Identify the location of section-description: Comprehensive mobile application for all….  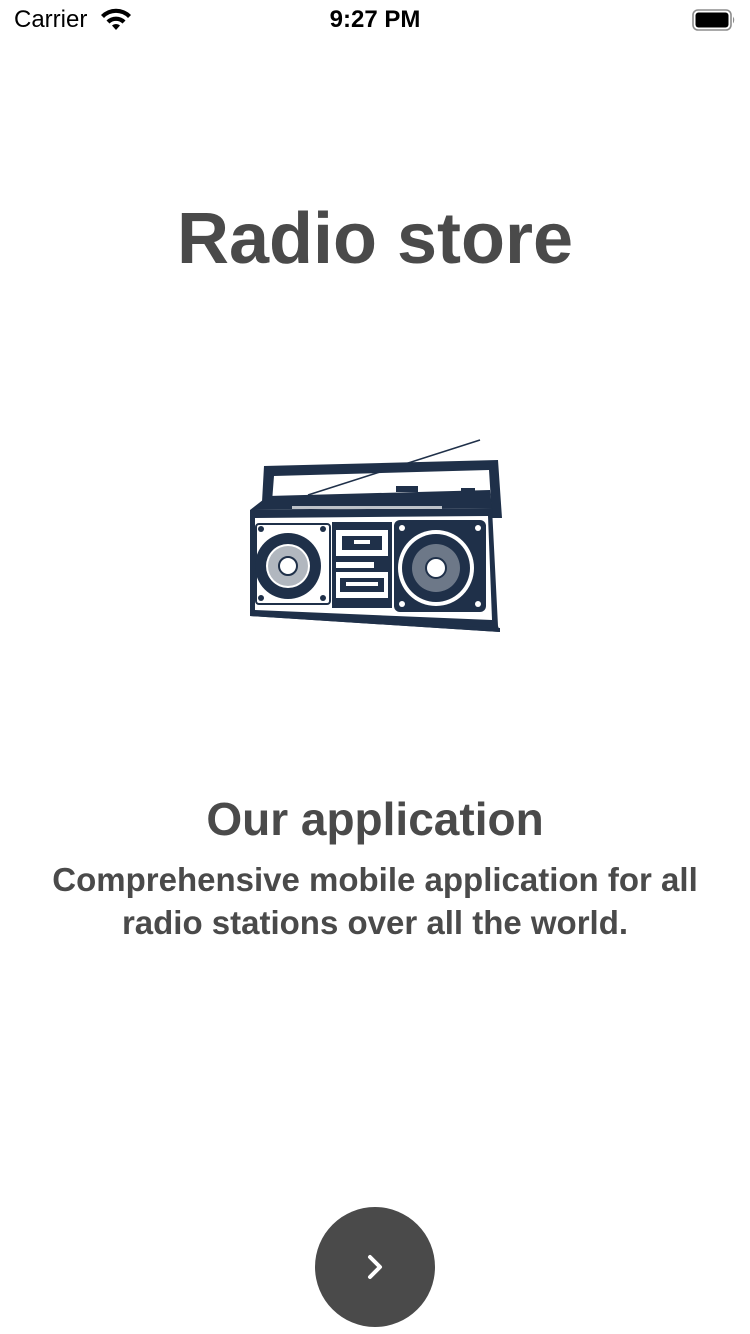
(375, 901).